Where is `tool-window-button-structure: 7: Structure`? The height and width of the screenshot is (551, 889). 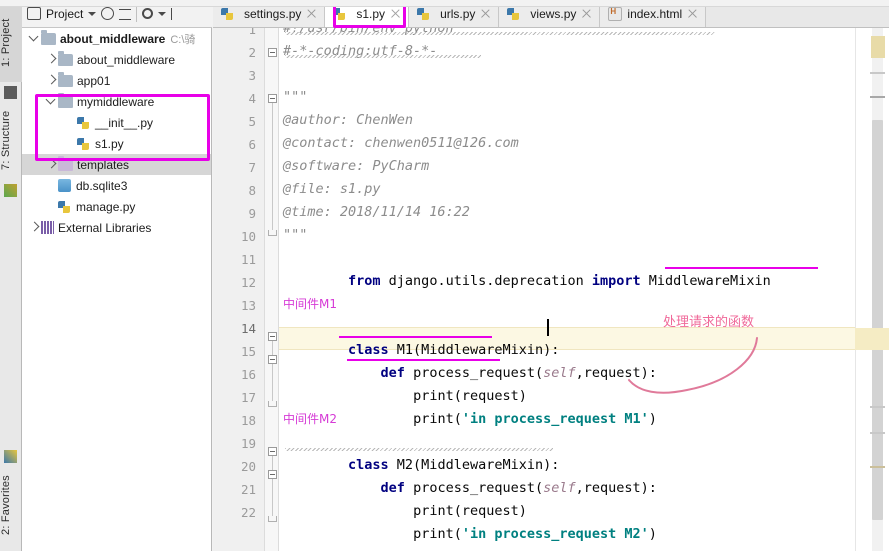
tool-window-button-structure: 7: Structure is located at coordinates (11, 140).